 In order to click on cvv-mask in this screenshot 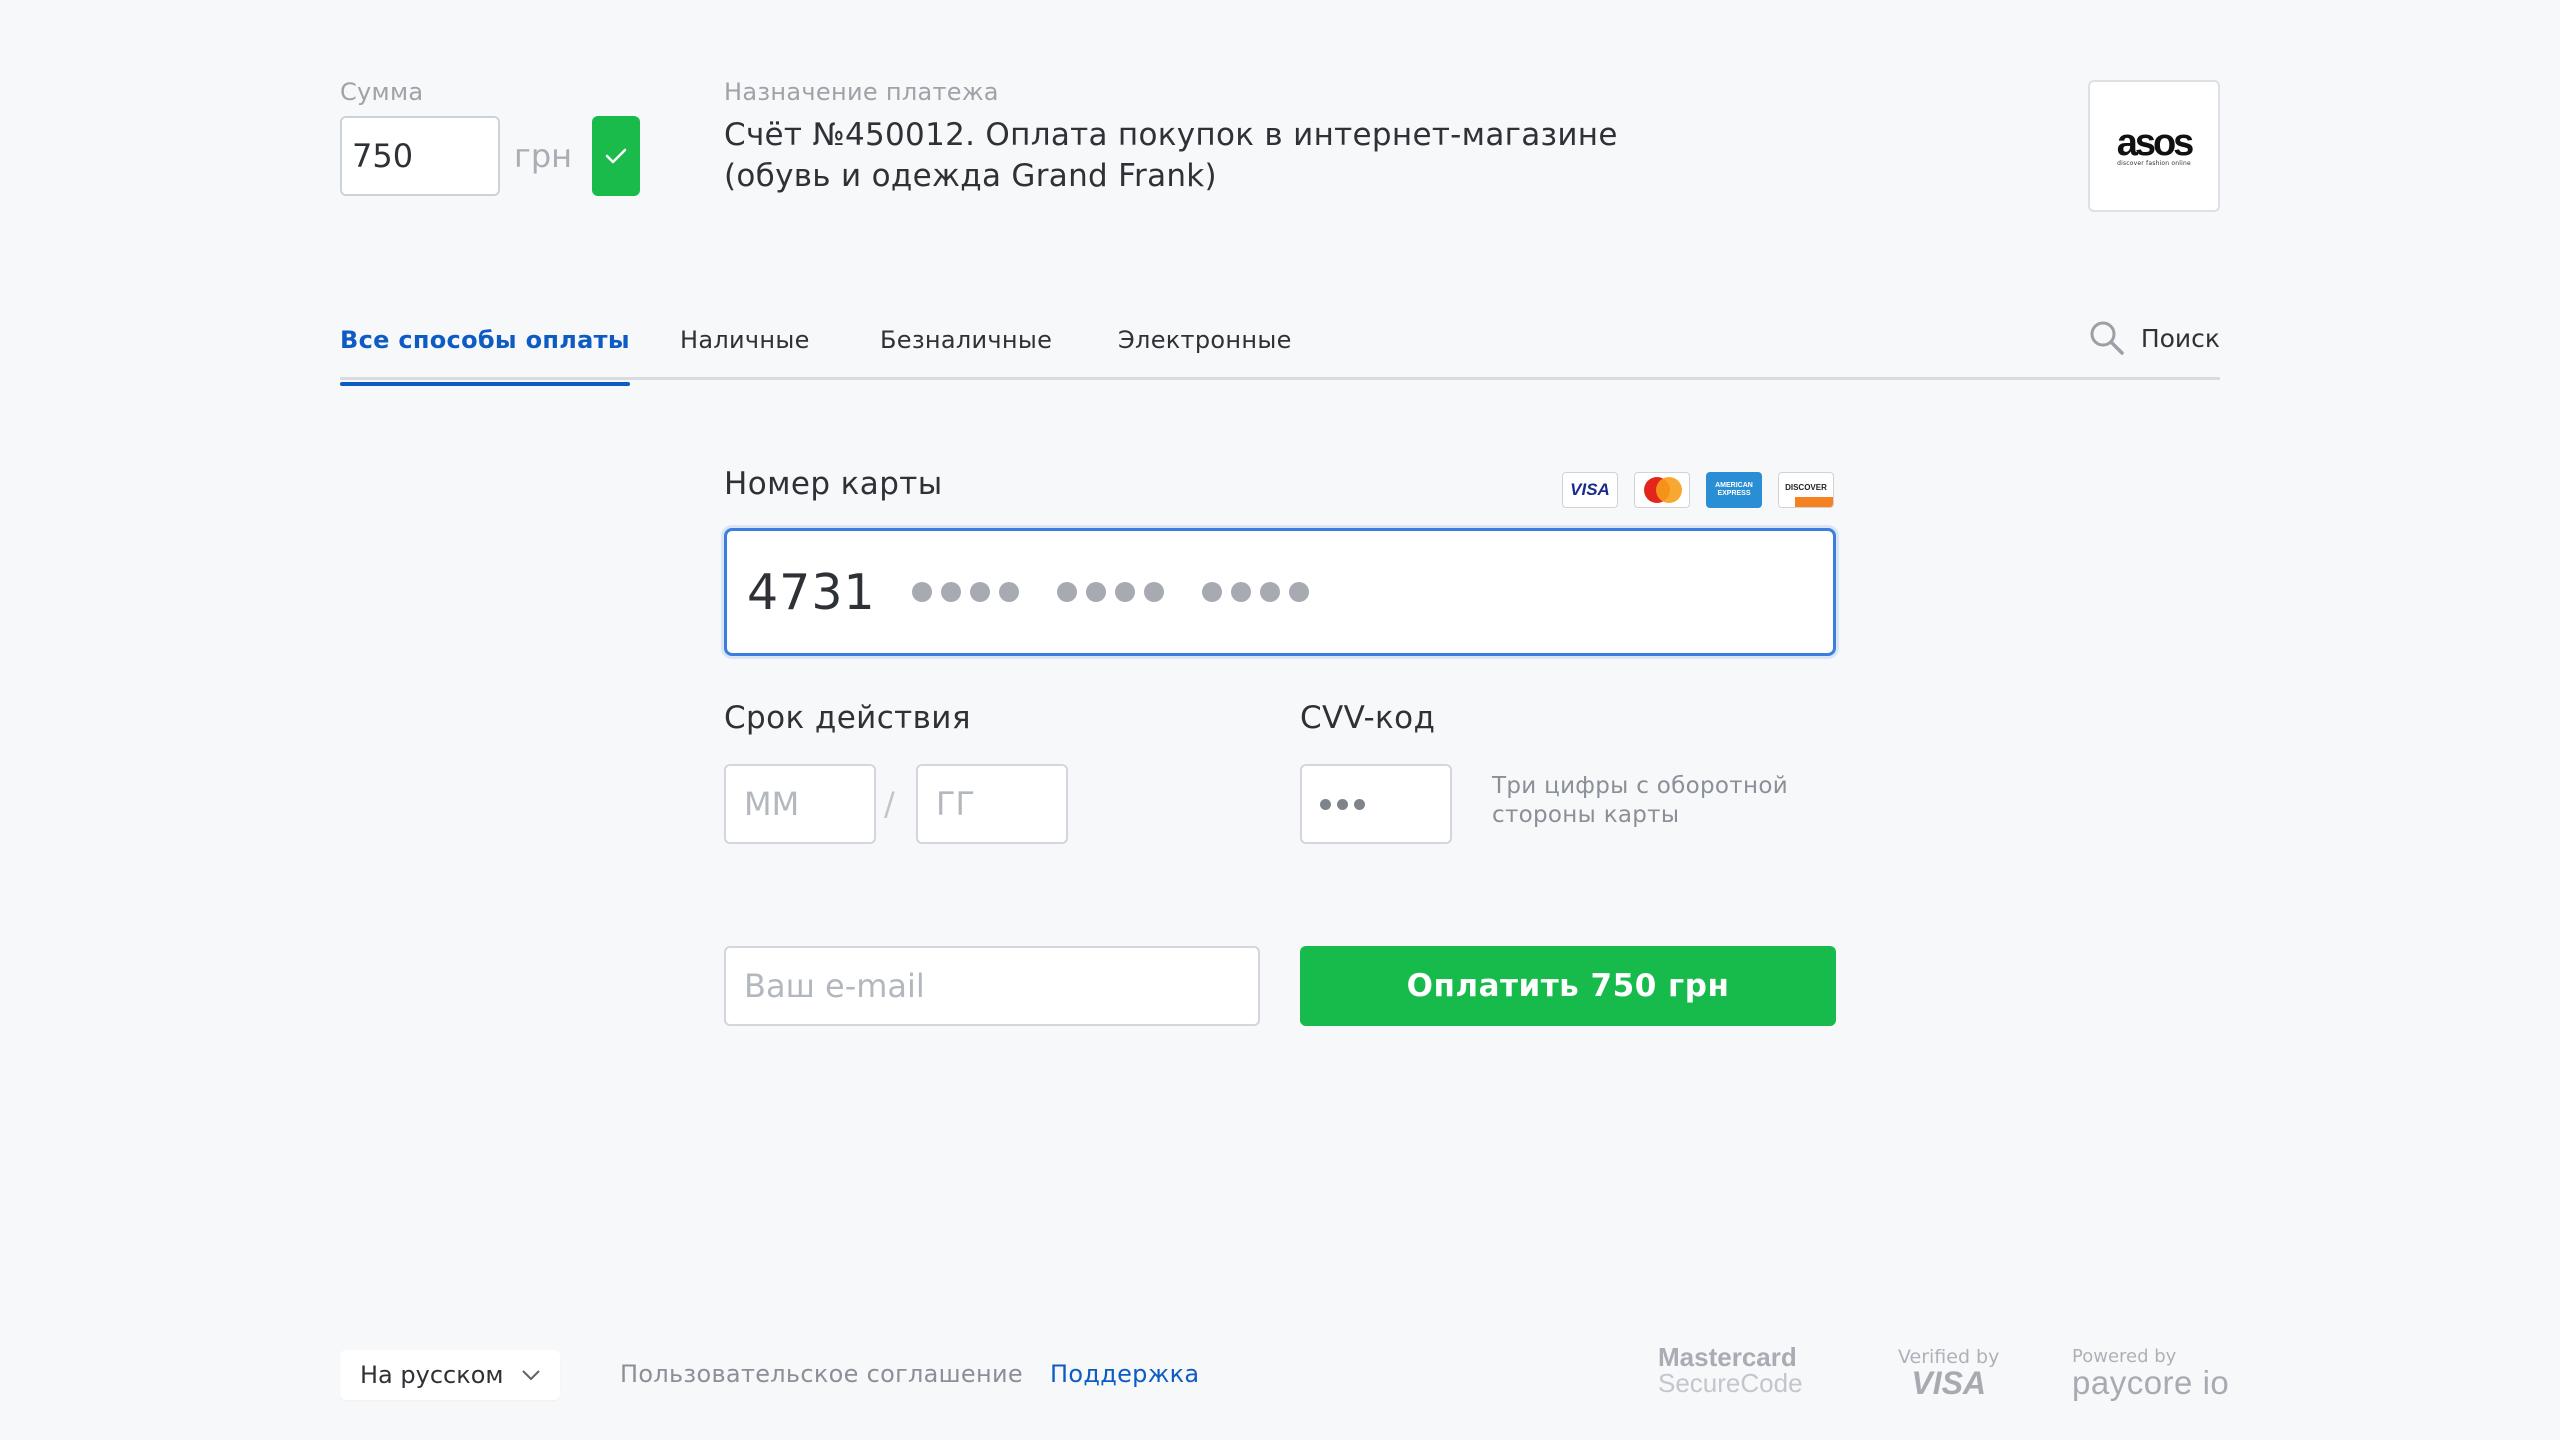, I will do `click(1342, 804)`.